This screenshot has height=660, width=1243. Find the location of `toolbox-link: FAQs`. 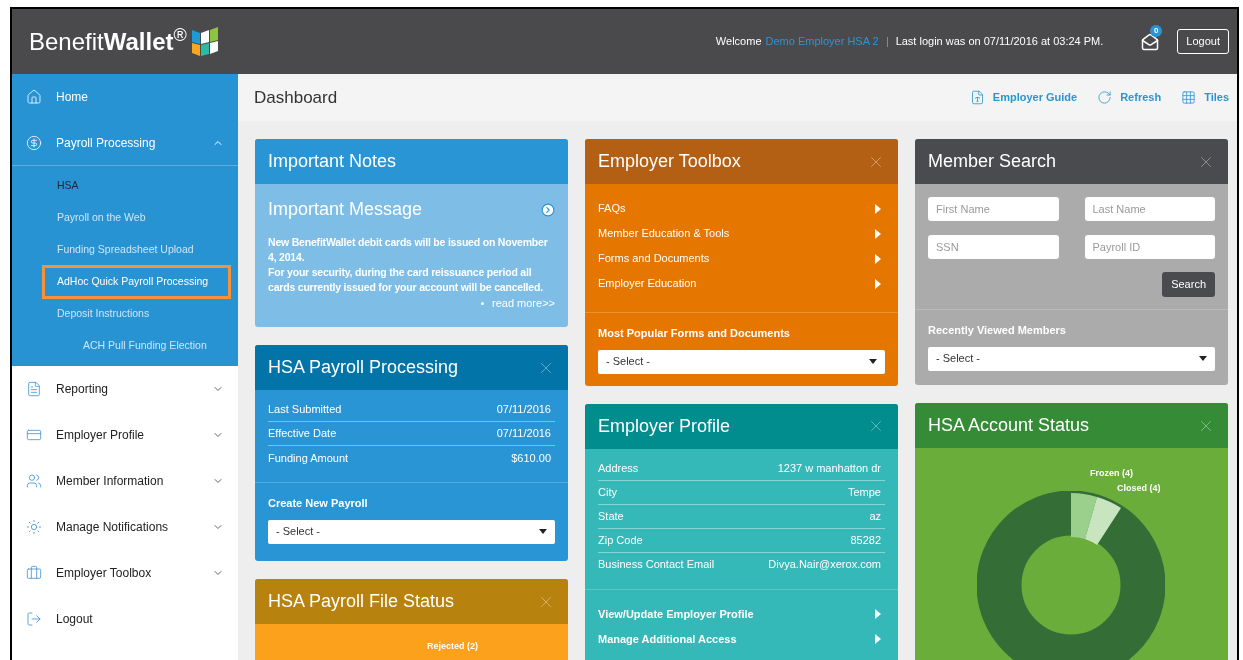

toolbox-link: FAQs is located at coordinates (741, 208).